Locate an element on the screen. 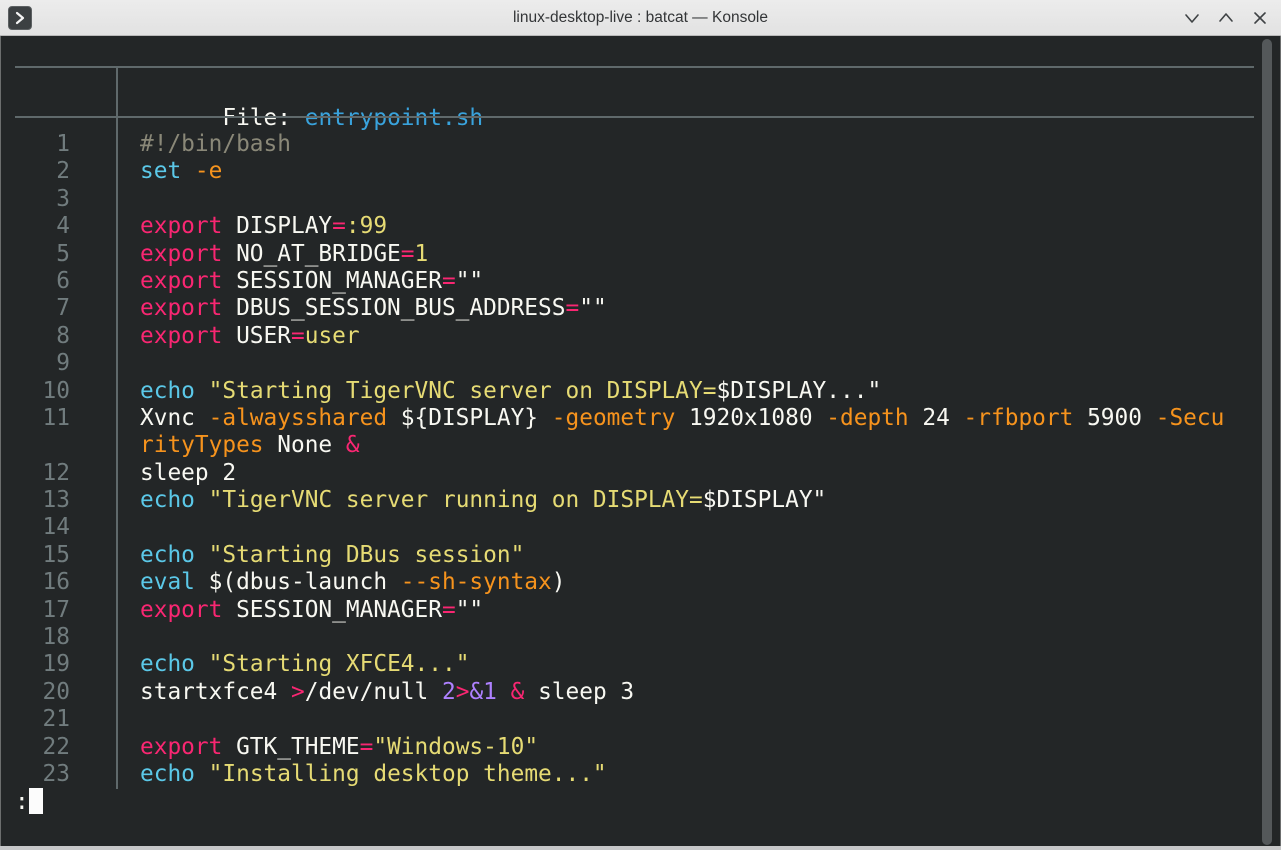 Image resolution: width=1281 pixels, height=850 pixels. bat-top-rule is located at coordinates (634, 67).